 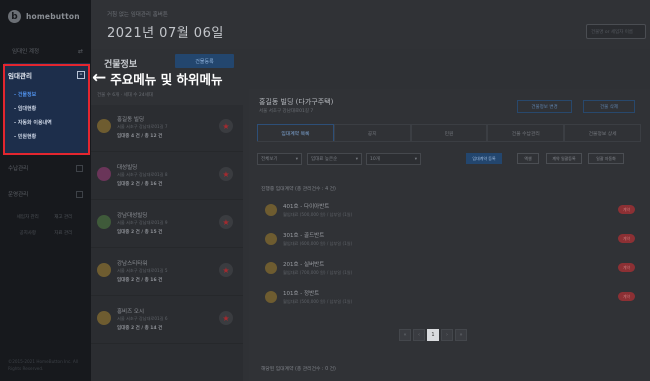 I want to click on building-name: 홍길동 빌딩, so click(x=131, y=120).